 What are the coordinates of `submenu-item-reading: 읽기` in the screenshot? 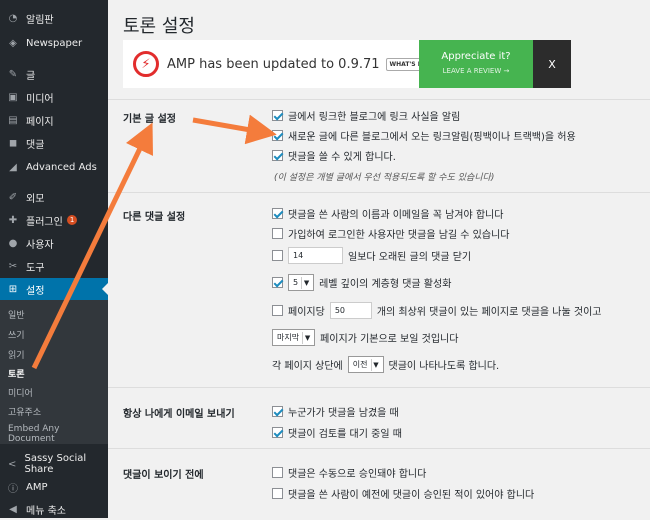 It's located at (16, 354).